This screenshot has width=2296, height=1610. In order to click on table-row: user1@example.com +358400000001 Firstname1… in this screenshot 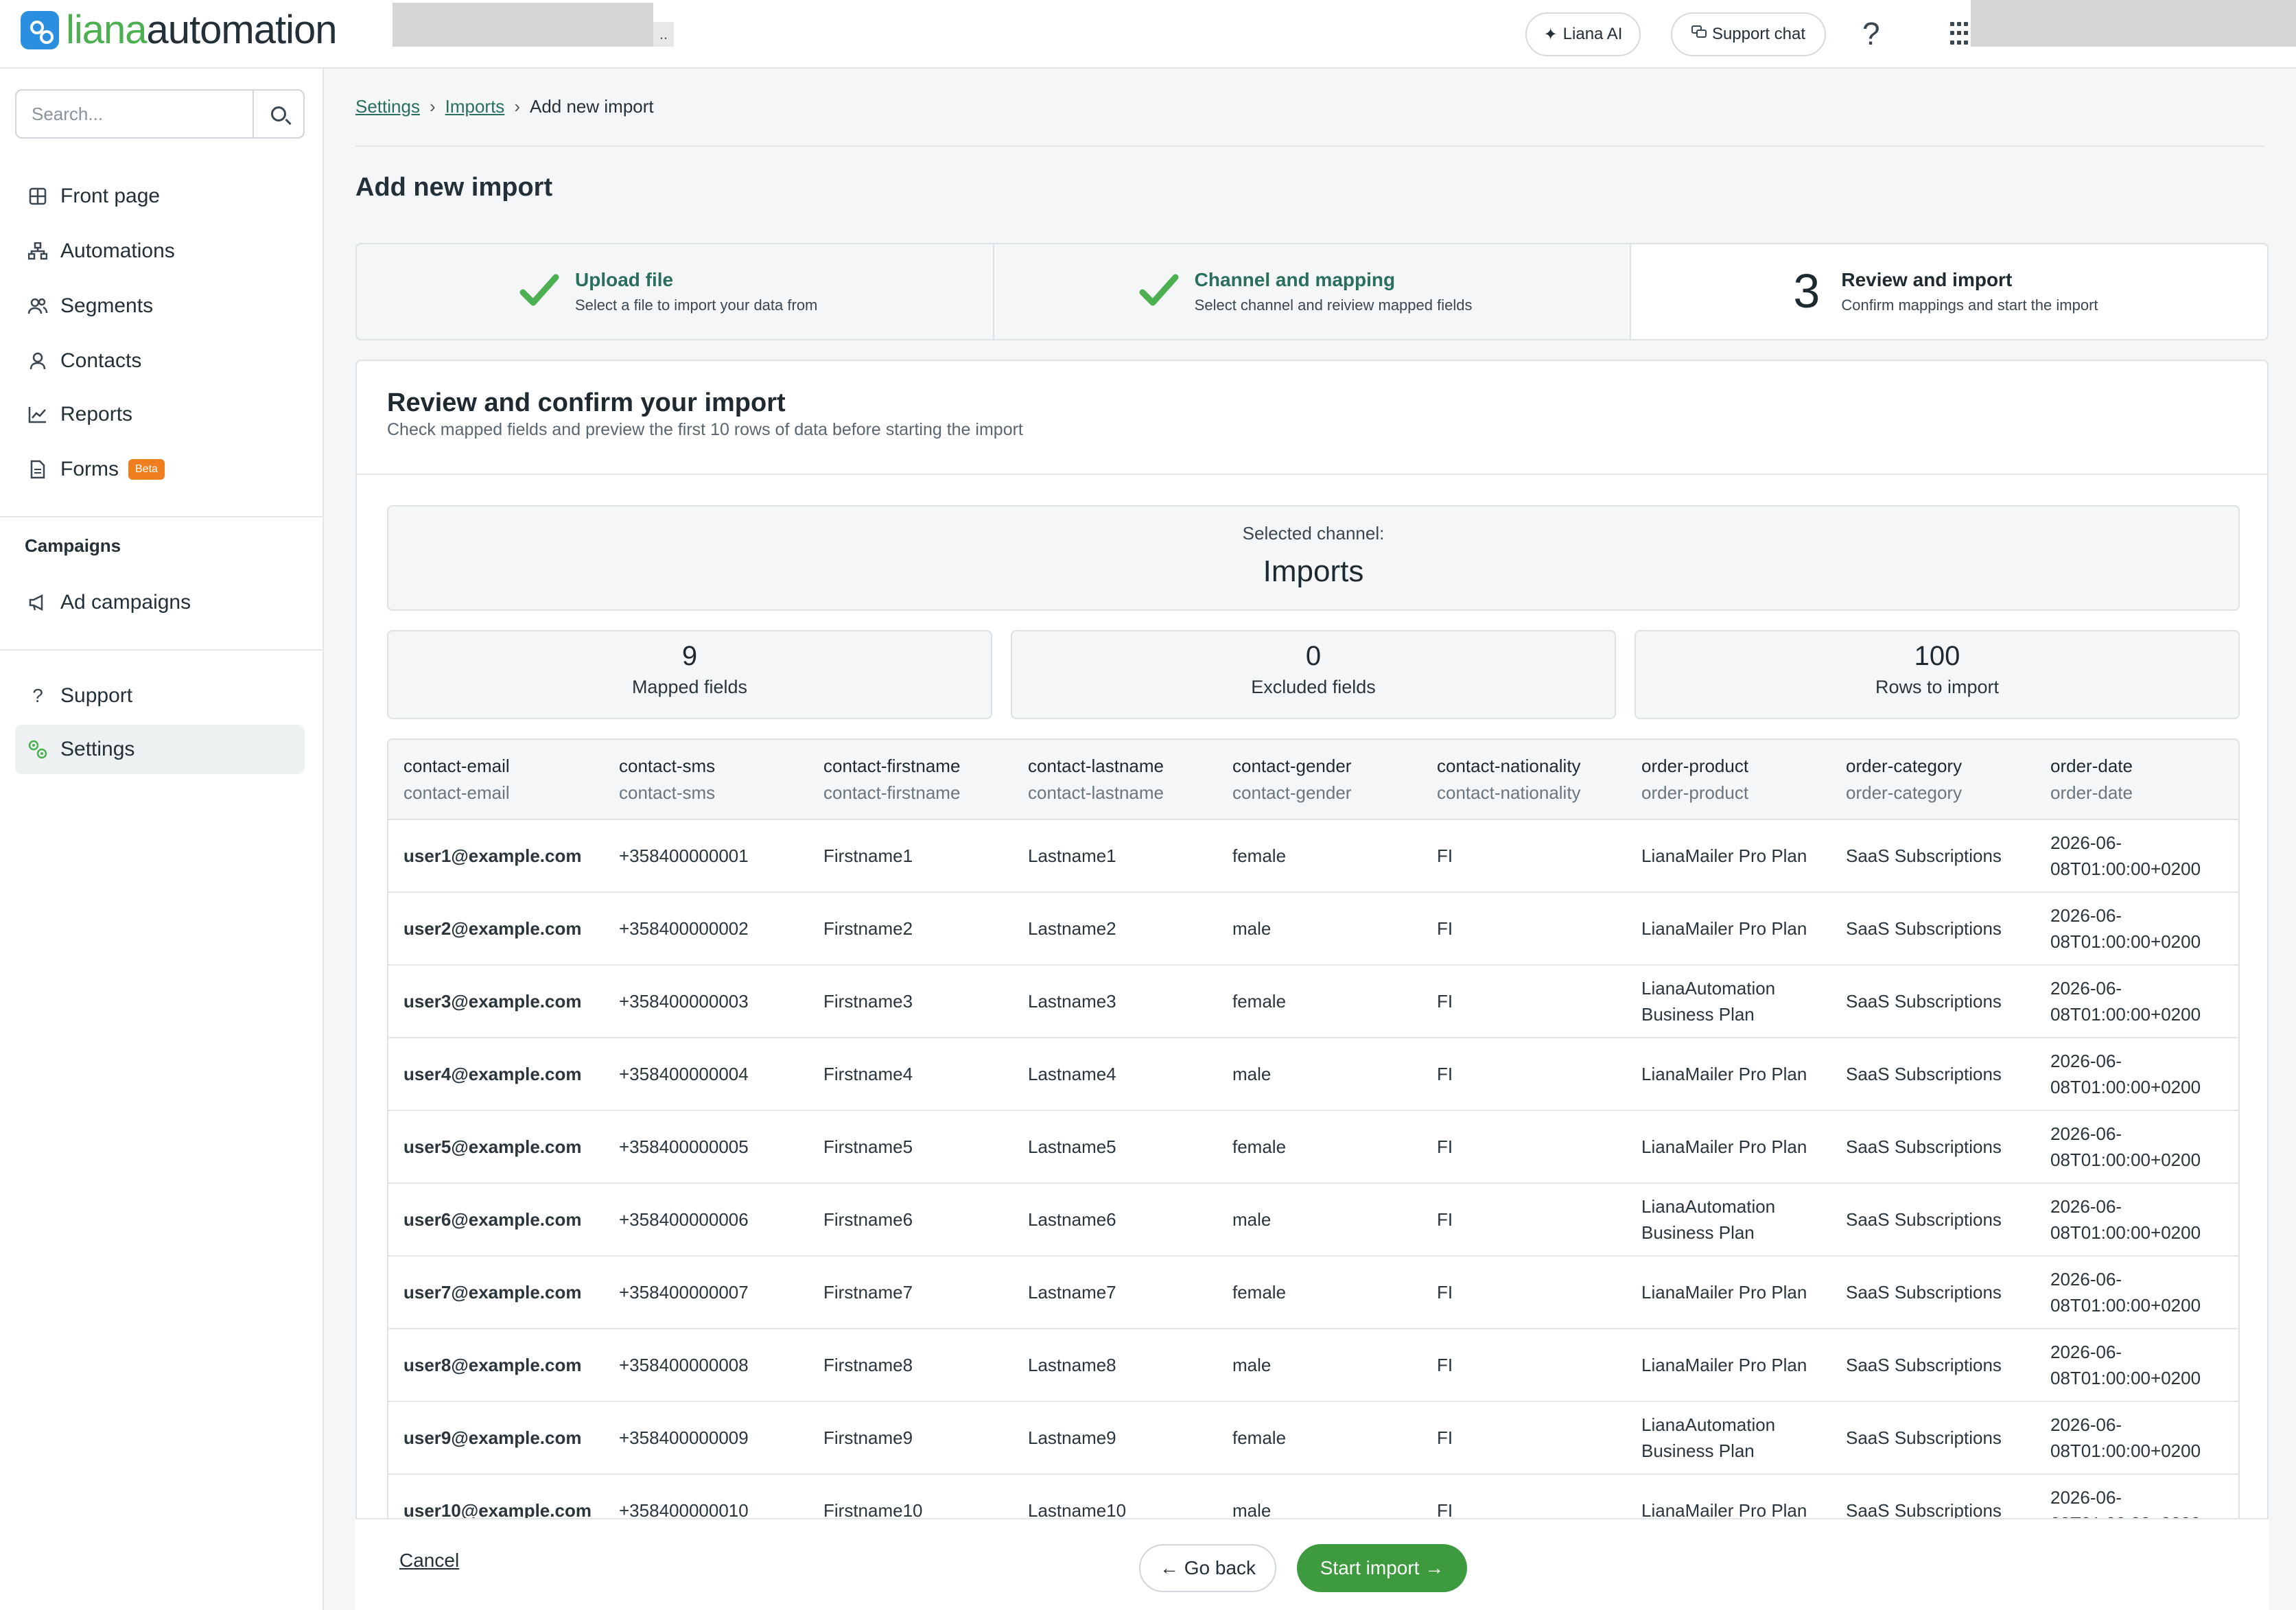, I will do `click(1313, 855)`.